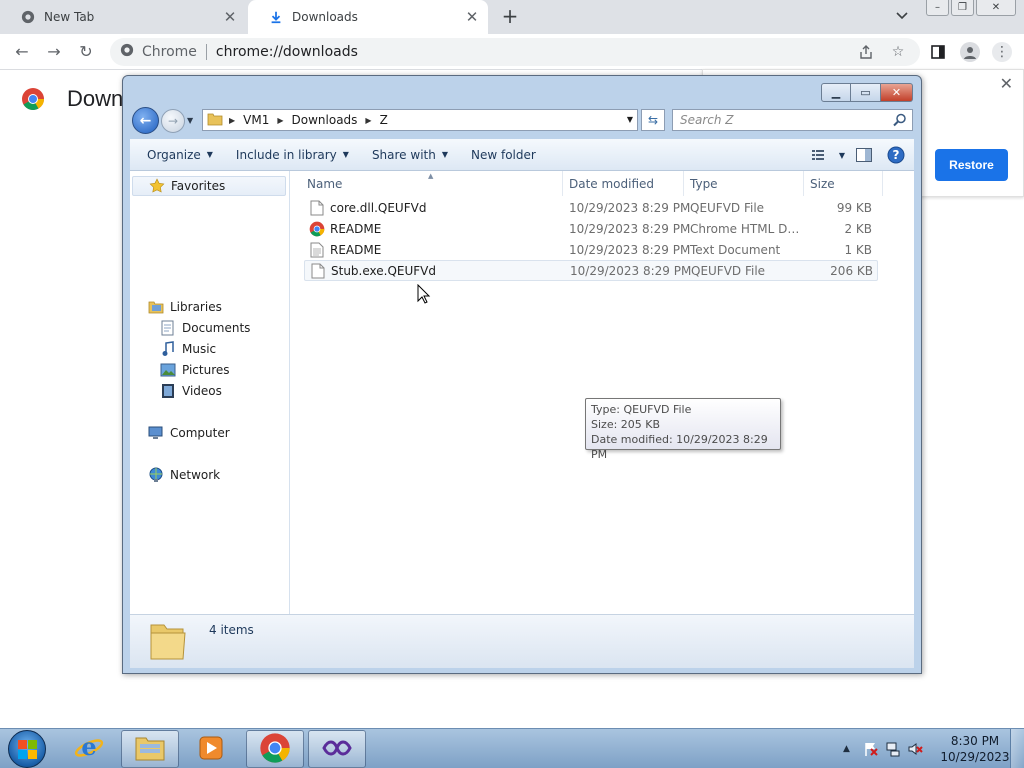 The image size is (1024, 768). I want to click on tab-new-tab: New Tab ✕, so click(123, 17).